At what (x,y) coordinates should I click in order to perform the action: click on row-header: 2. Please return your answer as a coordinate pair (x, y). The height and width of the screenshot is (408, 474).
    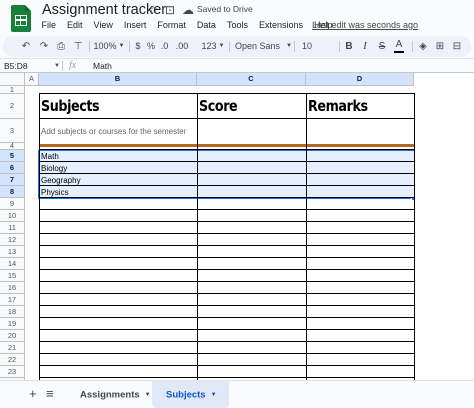
    Looking at the image, I should click on (12, 106).